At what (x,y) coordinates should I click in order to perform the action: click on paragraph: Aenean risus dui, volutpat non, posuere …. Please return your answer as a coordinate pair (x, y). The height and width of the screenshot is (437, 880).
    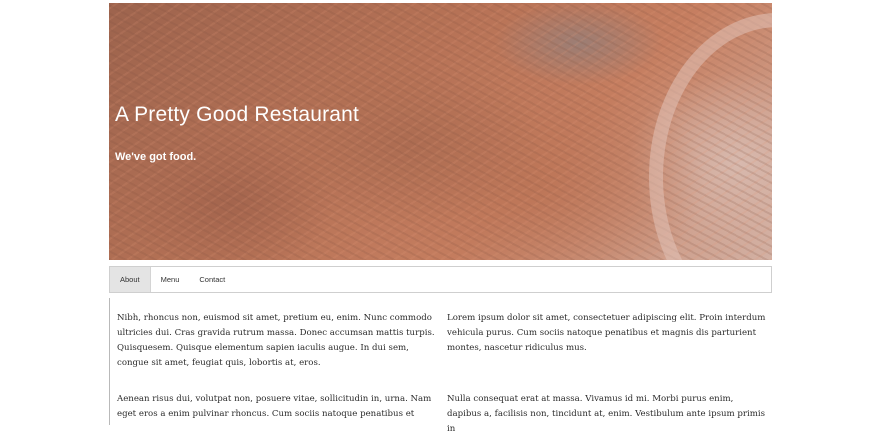
    Looking at the image, I should click on (274, 406).